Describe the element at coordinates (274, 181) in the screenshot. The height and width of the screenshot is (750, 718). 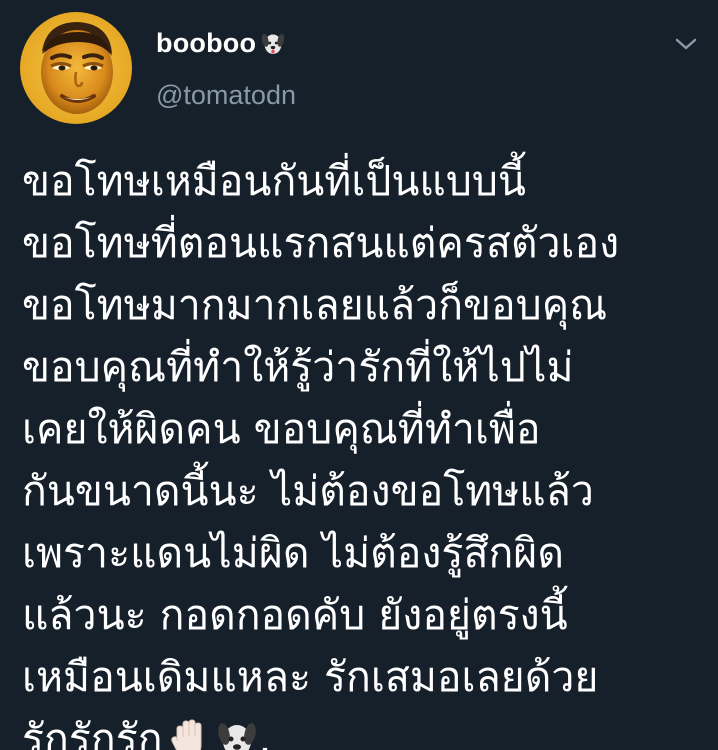
I see `tweet-line: ขอโทษเหมือนกันที่เป็นแบบนี้` at that location.